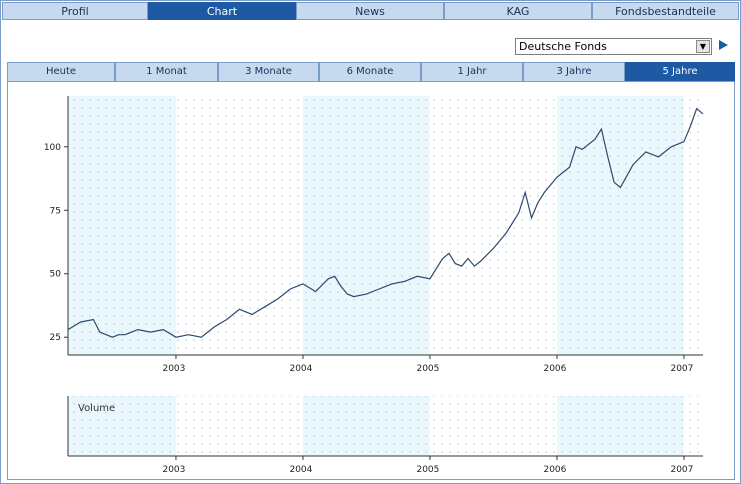 The height and width of the screenshot is (484, 741). What do you see at coordinates (518, 11) in the screenshot?
I see `tab-kag: KAG` at bounding box center [518, 11].